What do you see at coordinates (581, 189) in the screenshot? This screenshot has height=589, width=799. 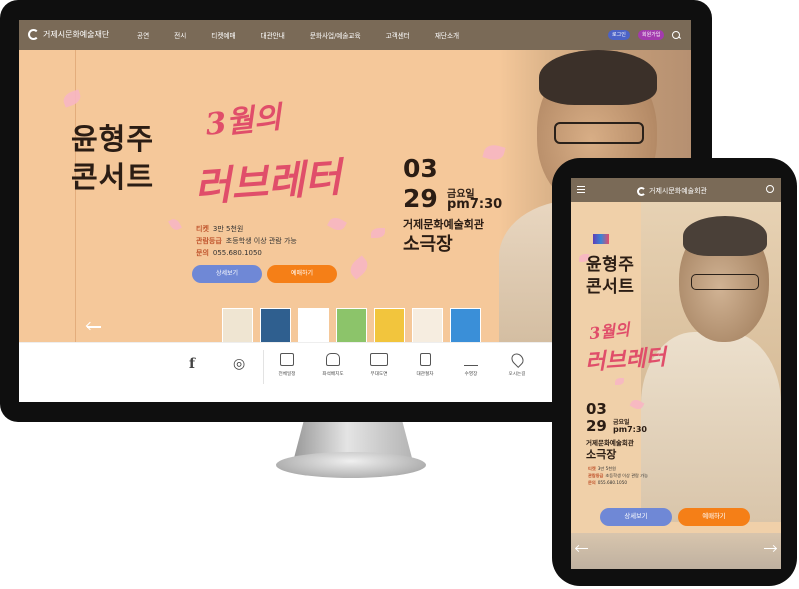 I see `menu-icon` at bounding box center [581, 189].